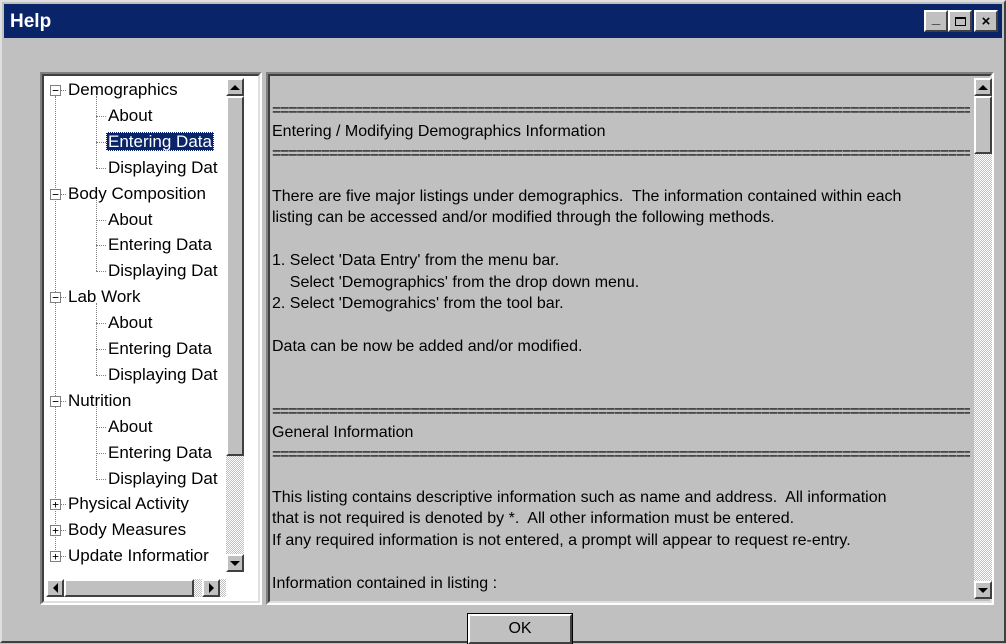 This screenshot has width=1006, height=644. I want to click on tree-horizontal-scrollbar, so click(136, 588).